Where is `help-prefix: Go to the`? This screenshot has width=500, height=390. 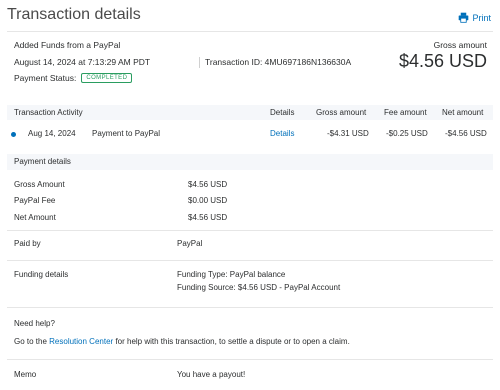
help-prefix: Go to the is located at coordinates (30, 341).